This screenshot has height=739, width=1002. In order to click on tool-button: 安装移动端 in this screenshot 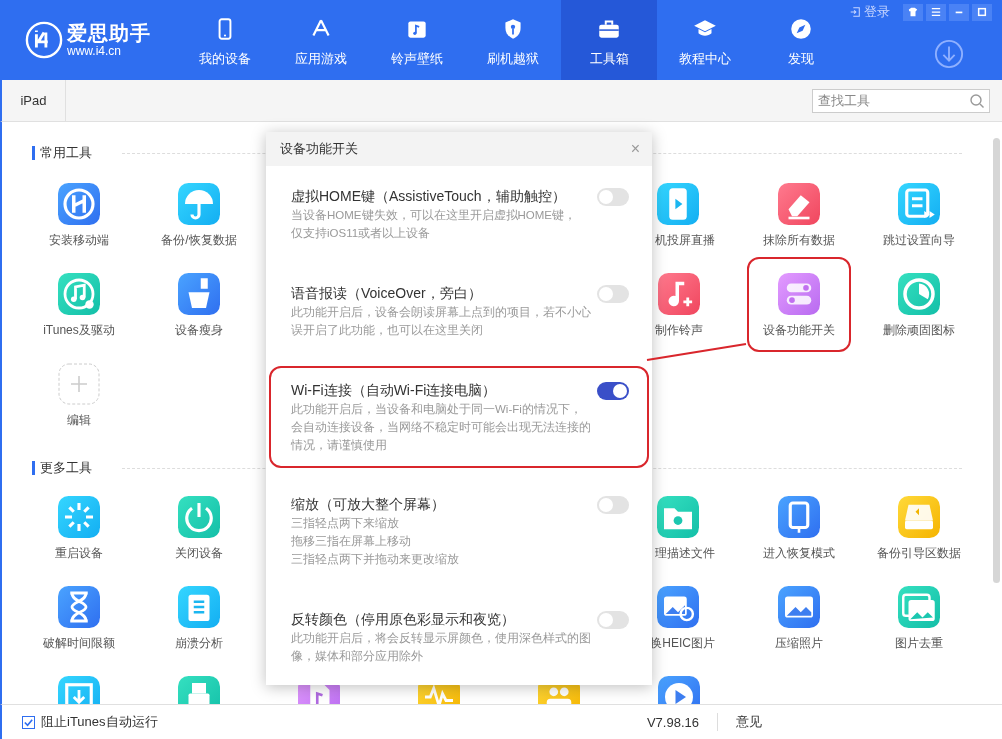, I will do `click(79, 215)`.